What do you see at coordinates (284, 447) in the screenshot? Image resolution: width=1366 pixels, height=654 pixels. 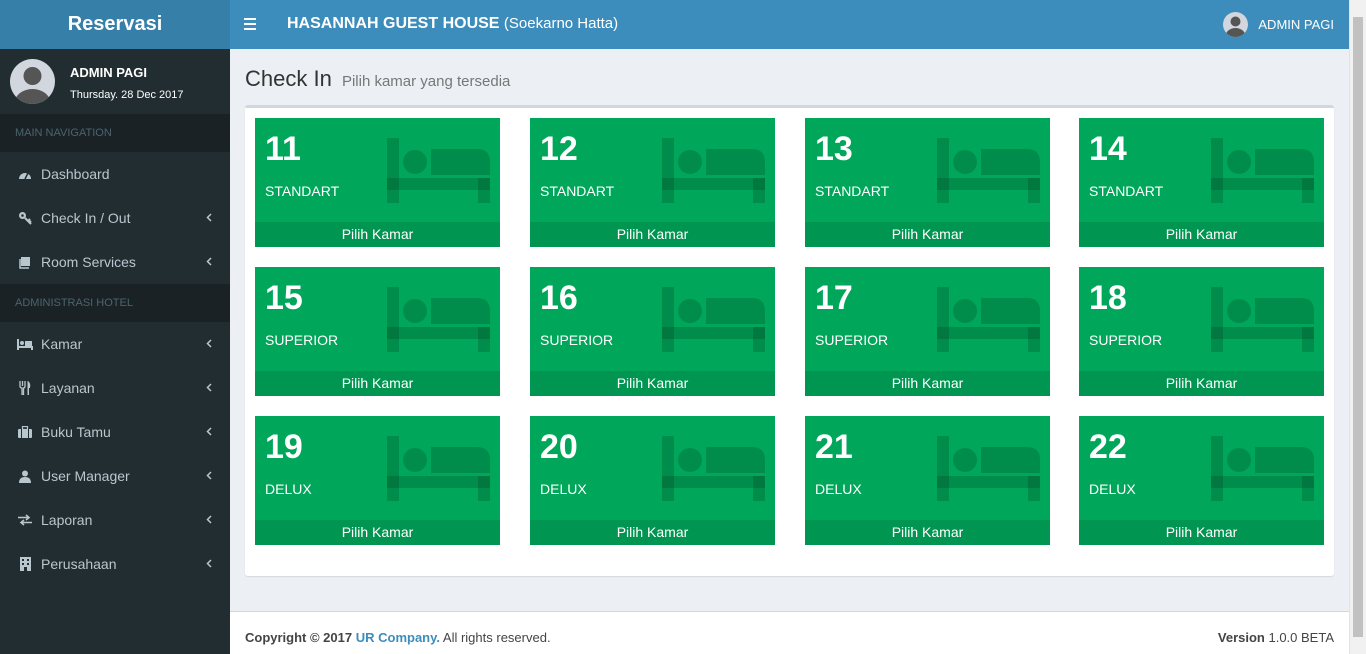 I see `room-number: 19` at bounding box center [284, 447].